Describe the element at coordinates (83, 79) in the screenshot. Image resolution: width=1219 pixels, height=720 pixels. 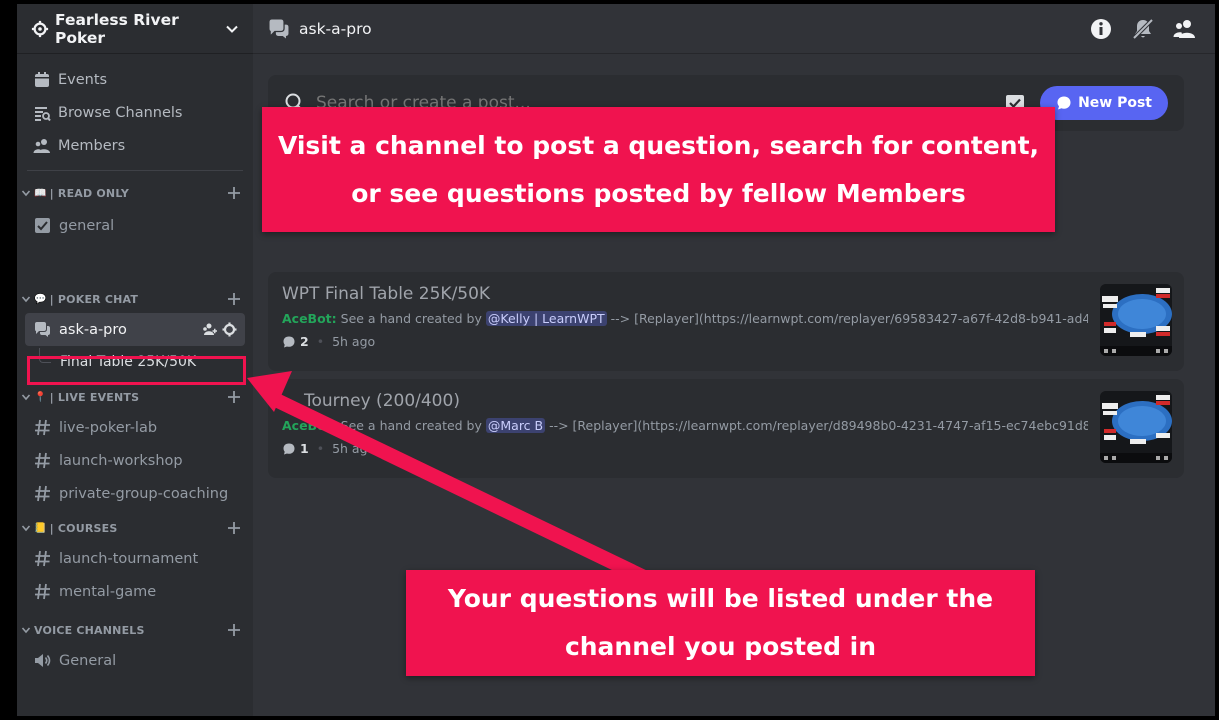
I see `nav-events-label: Events` at that location.